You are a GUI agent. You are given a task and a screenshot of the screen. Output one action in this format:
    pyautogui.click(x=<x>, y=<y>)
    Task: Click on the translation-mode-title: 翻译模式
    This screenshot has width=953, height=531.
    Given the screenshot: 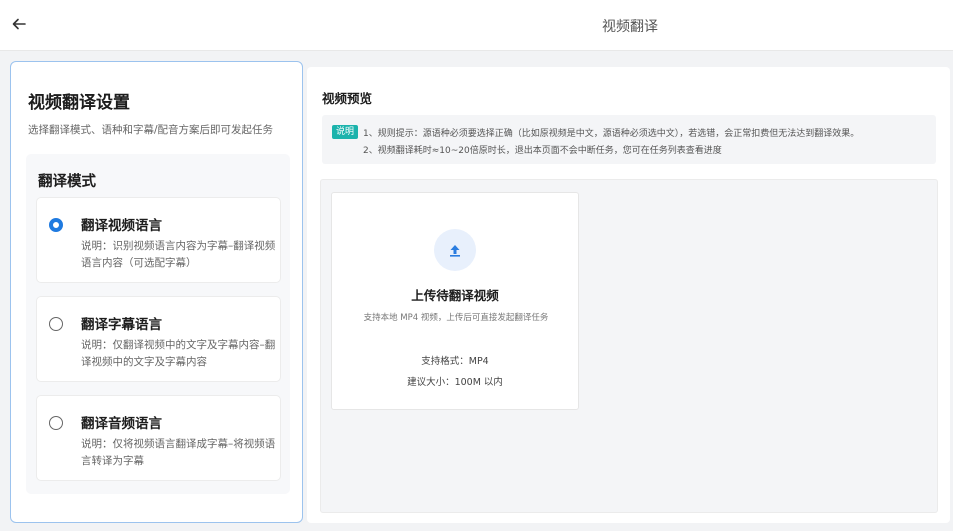 What is the action you would take?
    pyautogui.click(x=67, y=182)
    